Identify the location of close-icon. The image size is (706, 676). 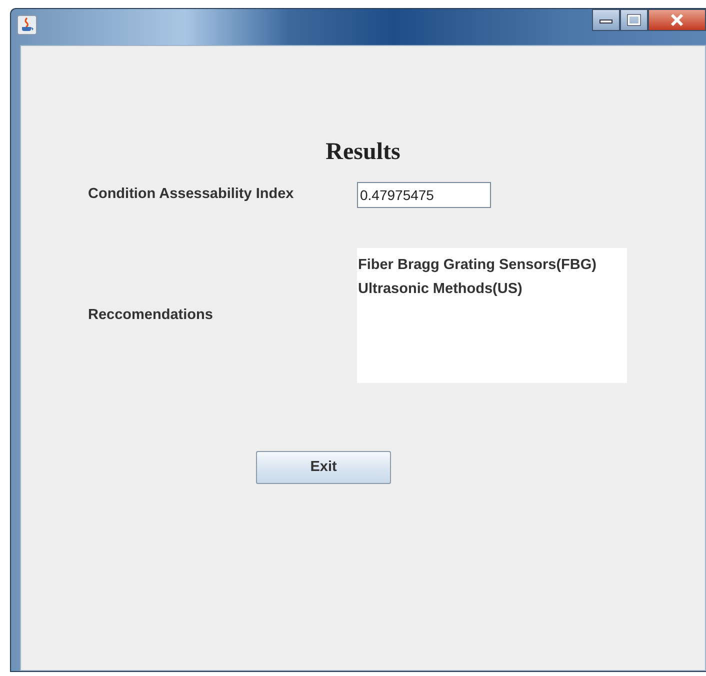
(677, 20).